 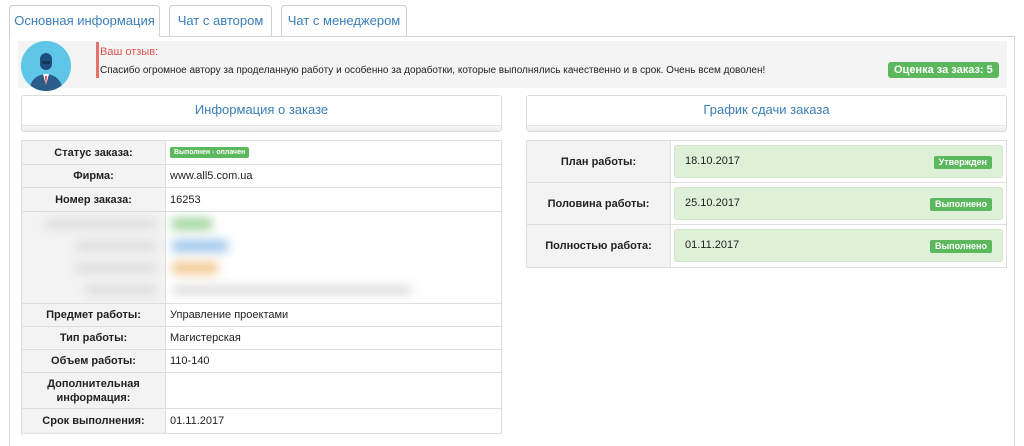 What do you see at coordinates (766, 109) in the screenshot?
I see `schedule-title: График сдачи заказа` at bounding box center [766, 109].